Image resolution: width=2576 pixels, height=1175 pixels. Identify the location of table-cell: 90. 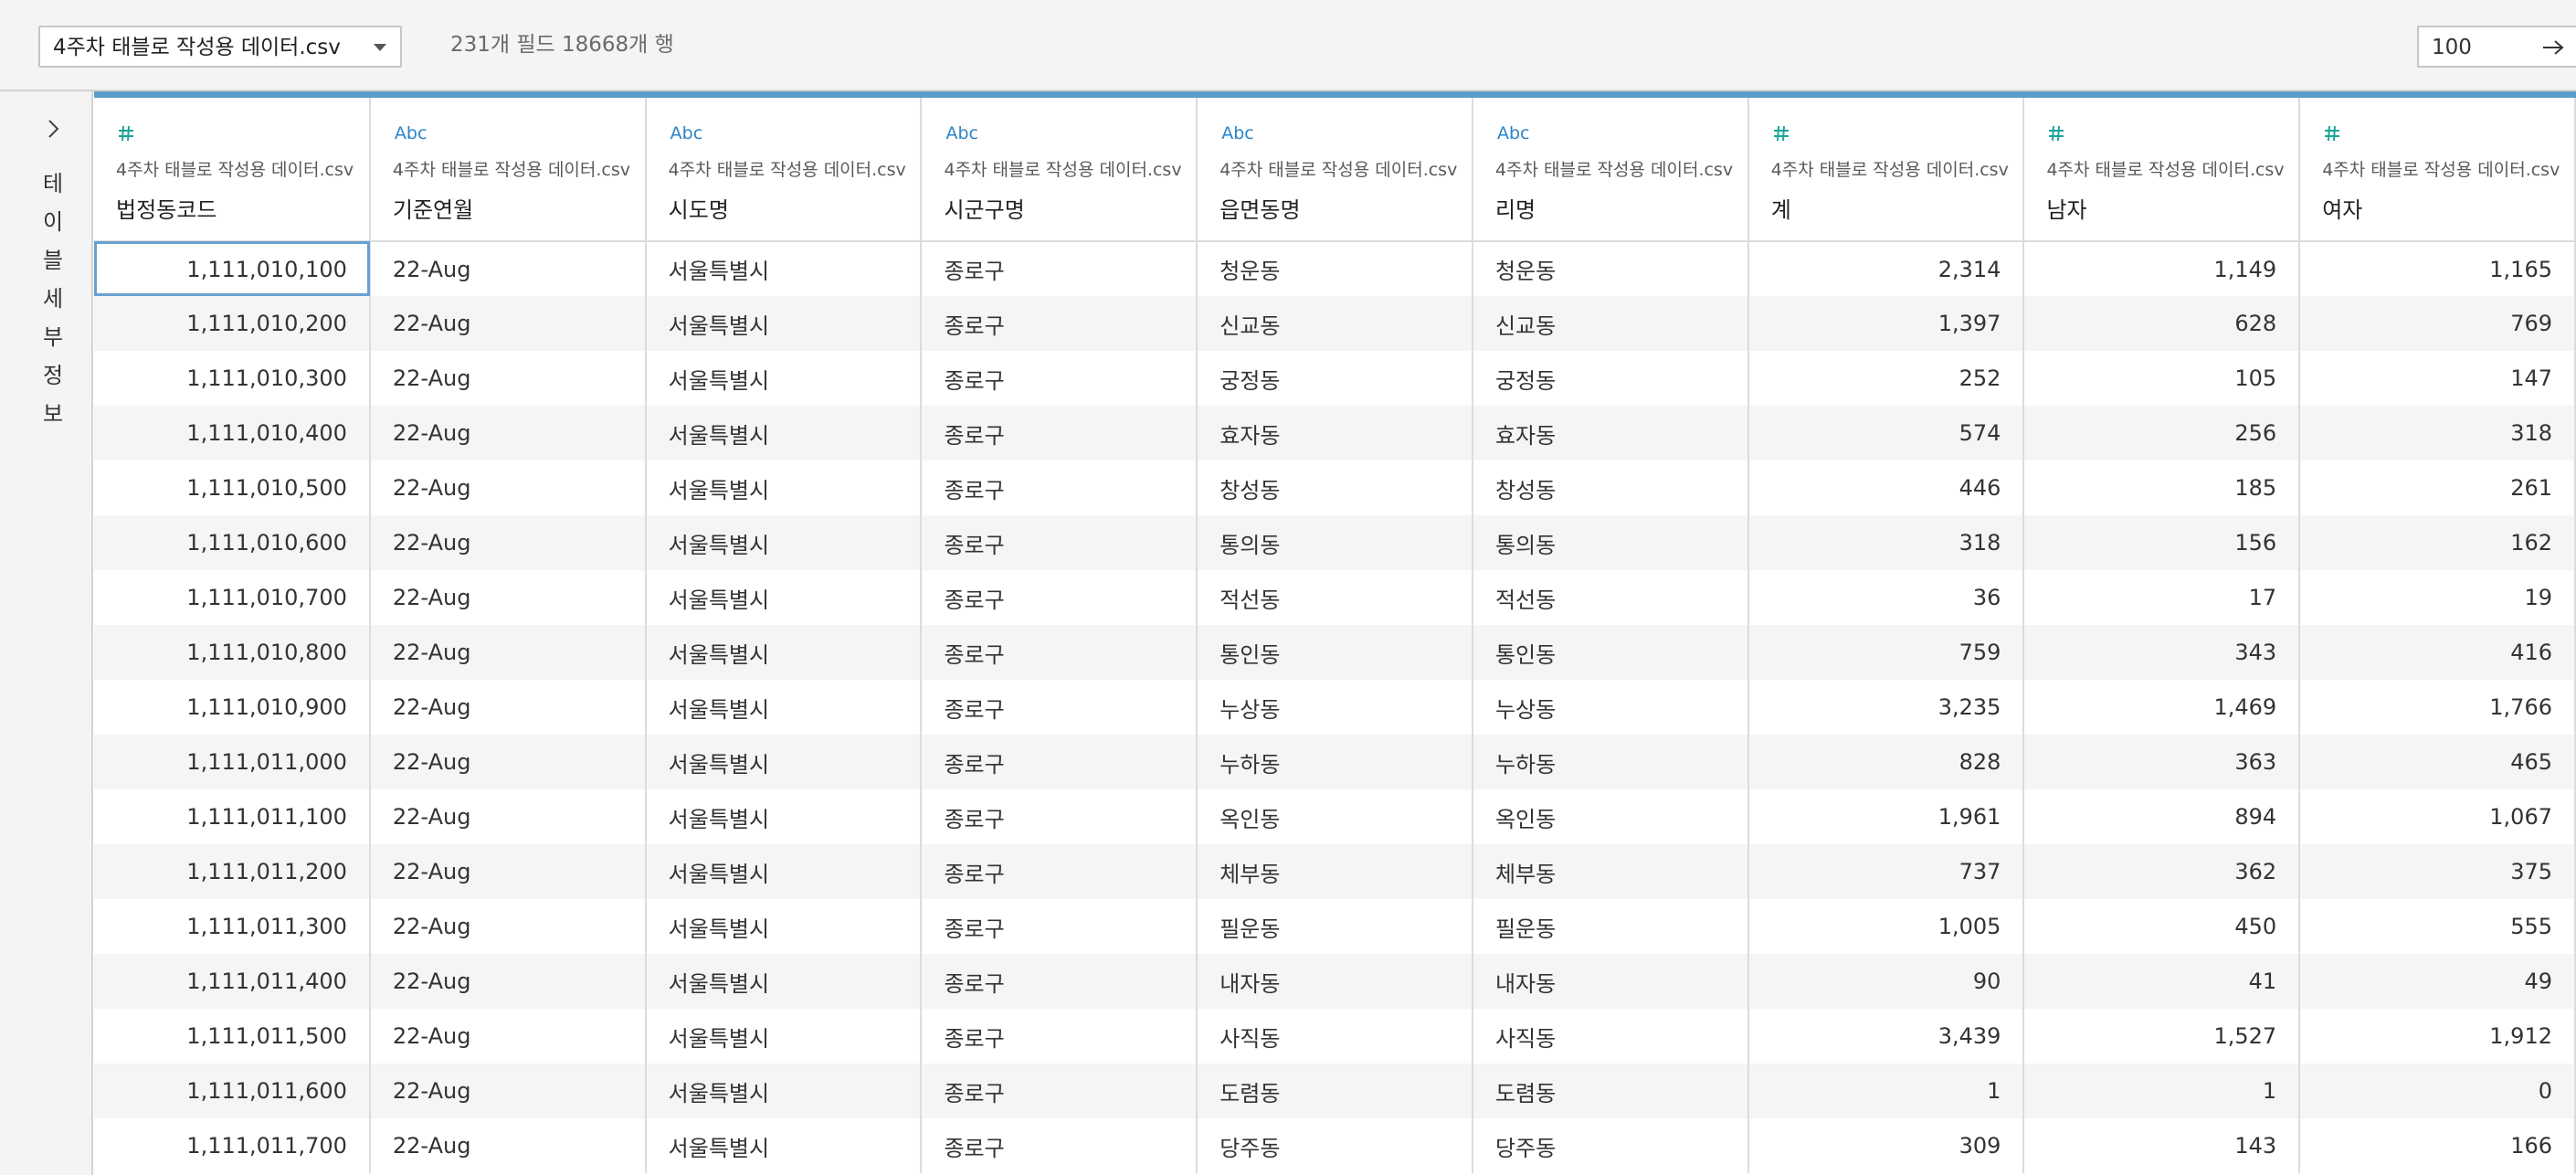
(1886, 982).